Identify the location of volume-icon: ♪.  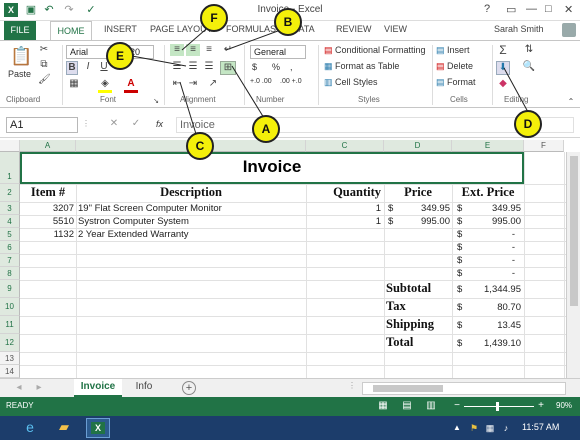
(506, 428).